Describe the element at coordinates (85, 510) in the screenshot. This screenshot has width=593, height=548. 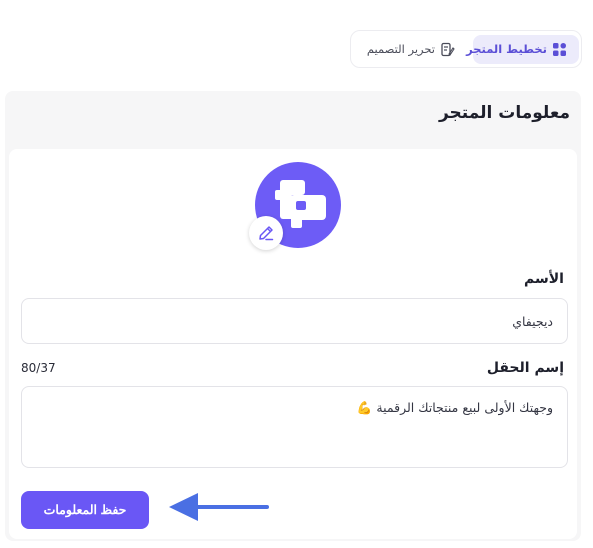
I see `save-info-button: حفظ المعلومات` at that location.